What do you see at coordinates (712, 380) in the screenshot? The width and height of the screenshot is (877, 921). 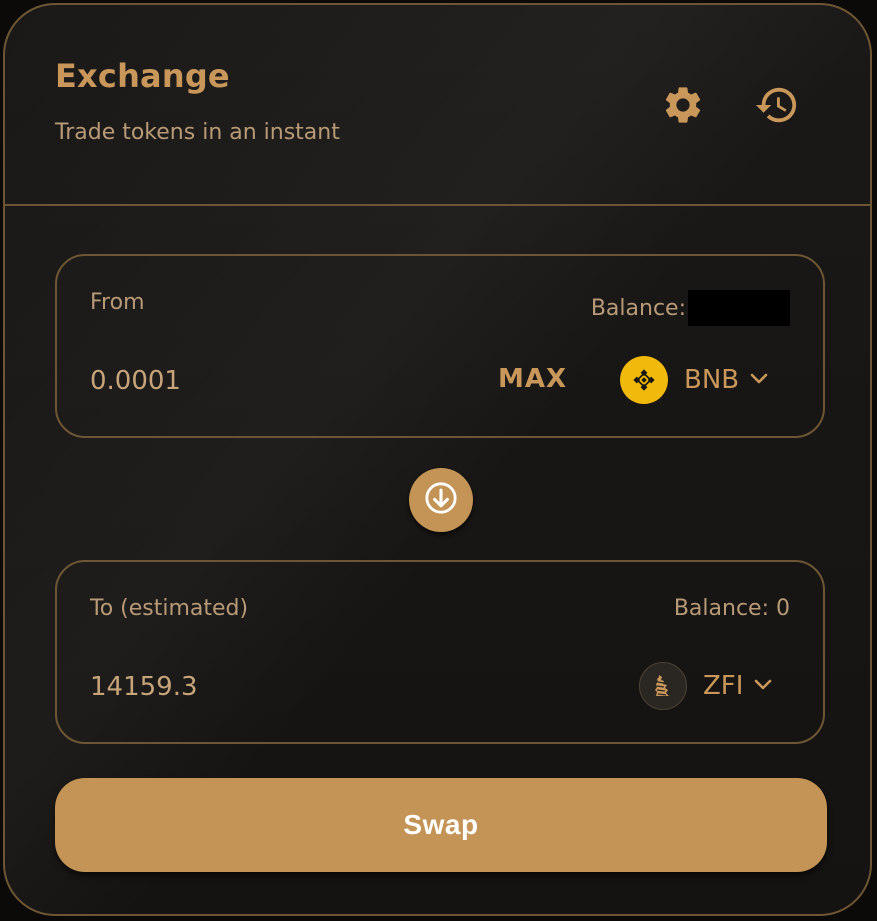 I see `from-token-symbol: BNB` at bounding box center [712, 380].